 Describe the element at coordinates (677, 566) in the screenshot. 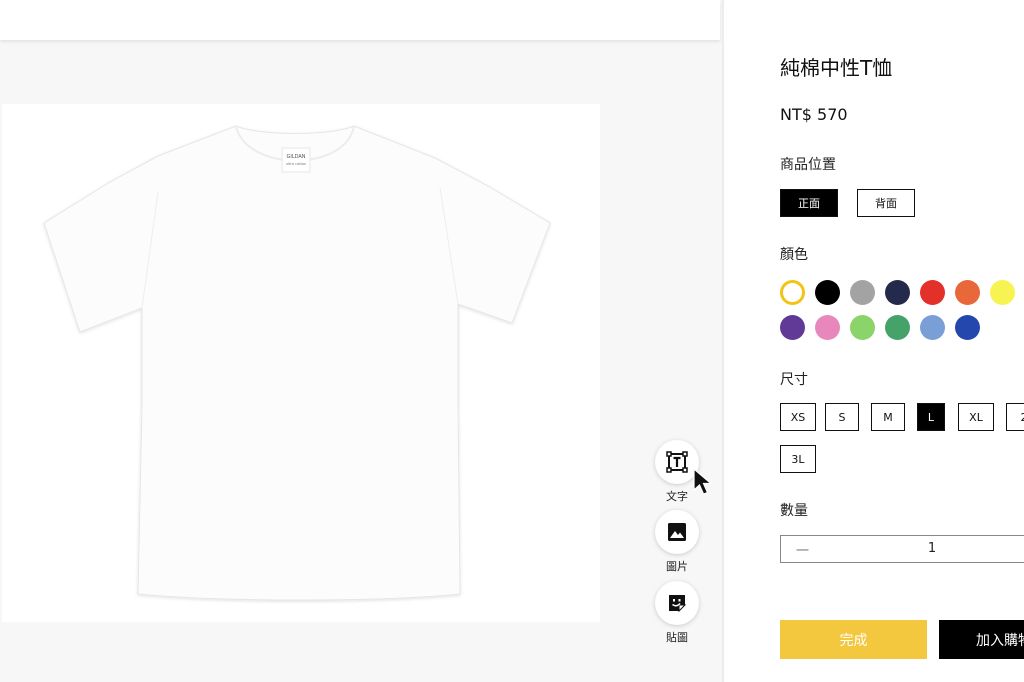

I see `tool-image-label: 圖片` at that location.